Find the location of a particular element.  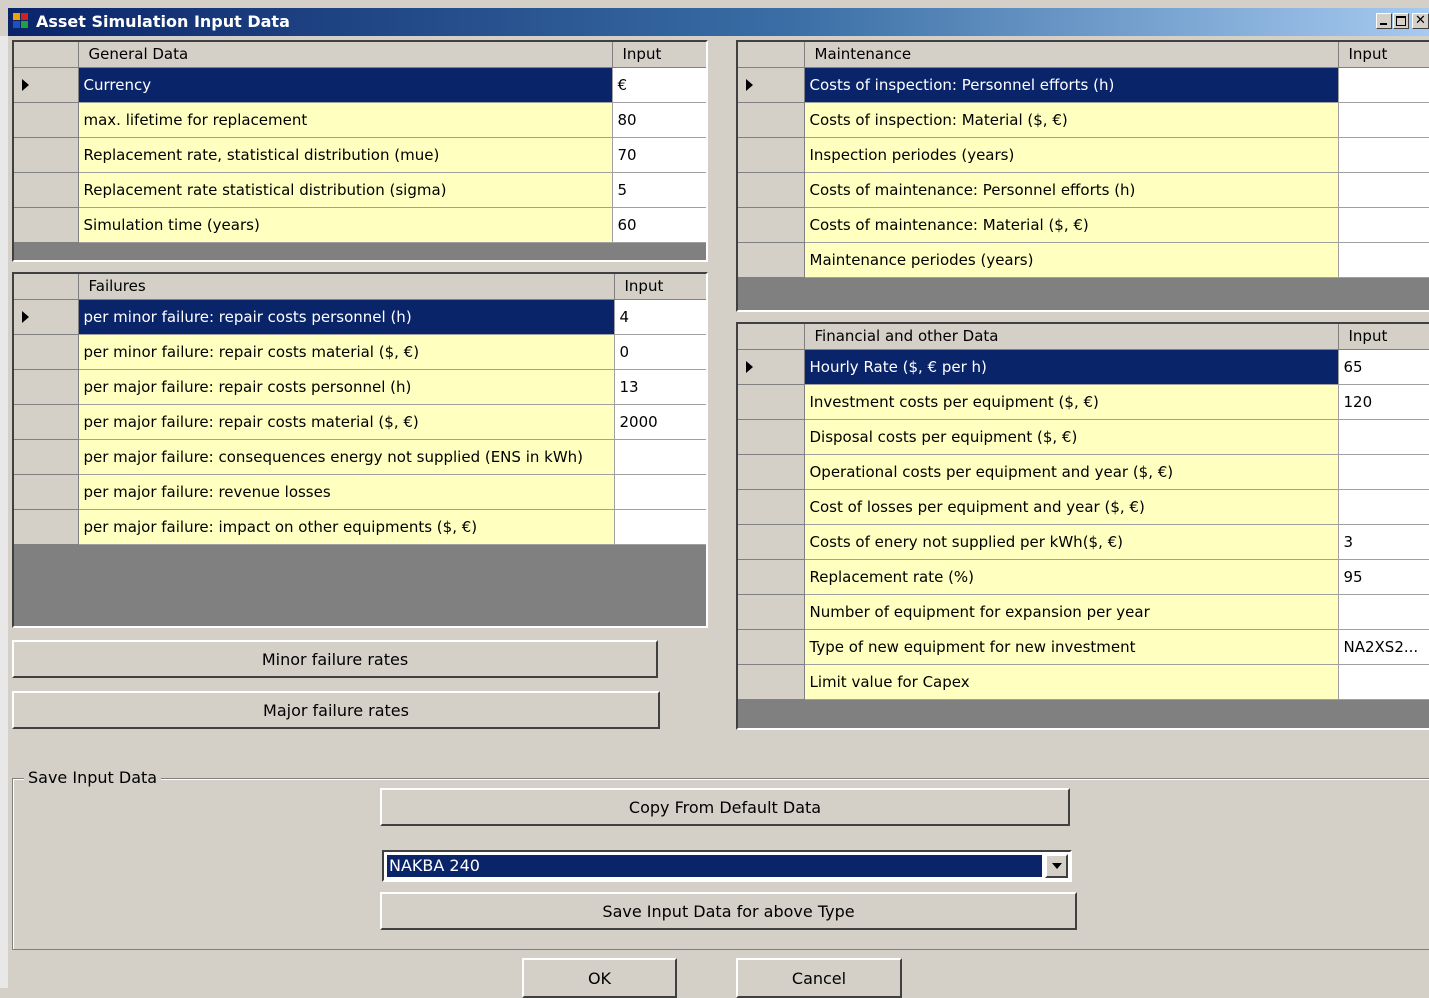

minor-failure-rates-button: Minor failure rates is located at coordinates (335, 659).